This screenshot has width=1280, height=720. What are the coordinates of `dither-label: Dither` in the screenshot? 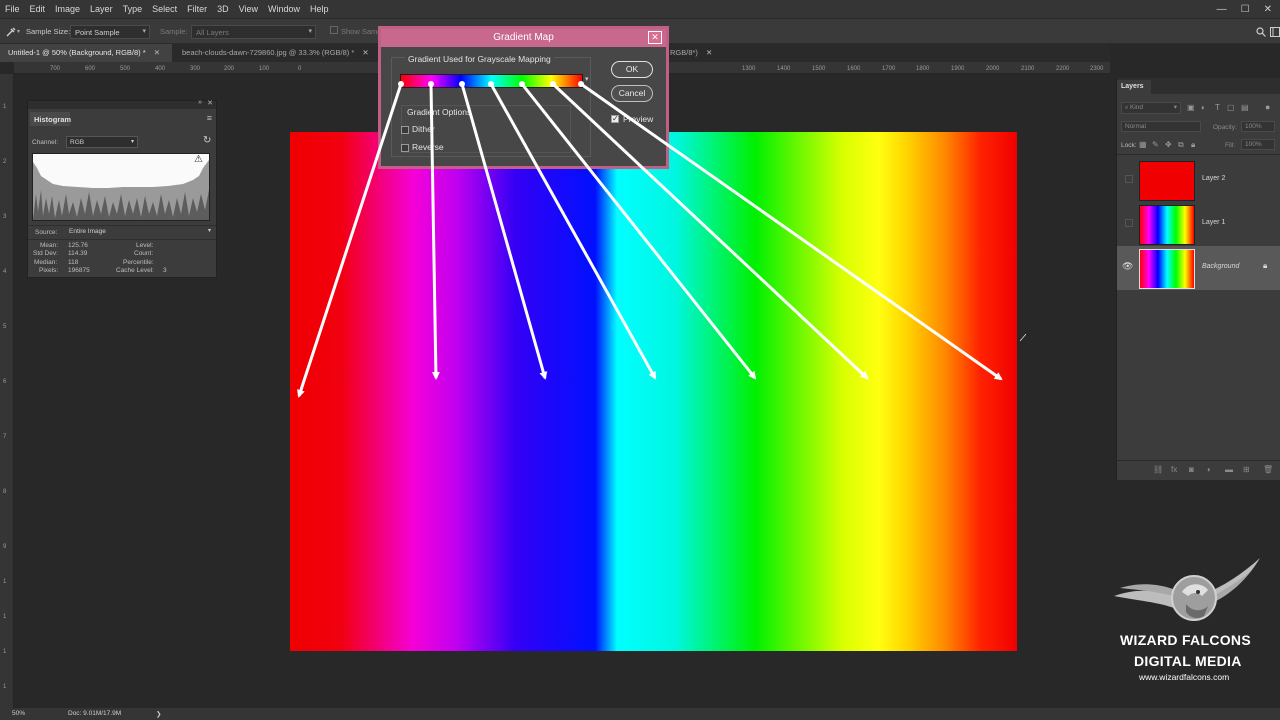 It's located at (423, 129).